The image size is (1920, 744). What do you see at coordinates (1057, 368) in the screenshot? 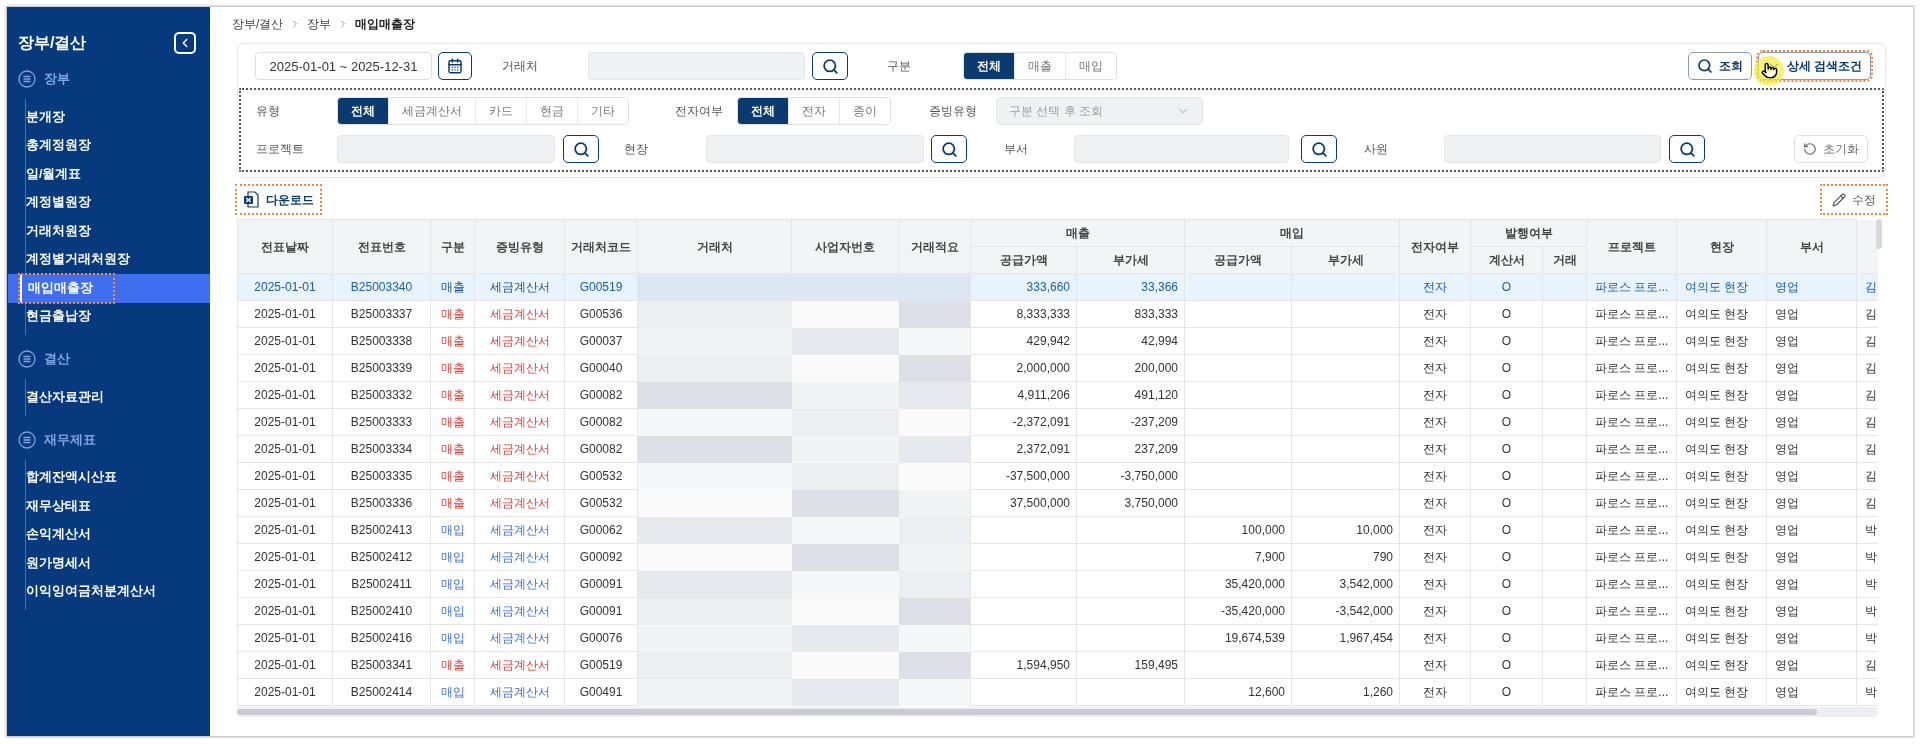
I see `table-row: 2025-01-01 B25003339 매출 세금계산서 G00040 2,000,000 200,000 전자 O 파로스 프로... 여의도 현장 영업 김` at bounding box center [1057, 368].